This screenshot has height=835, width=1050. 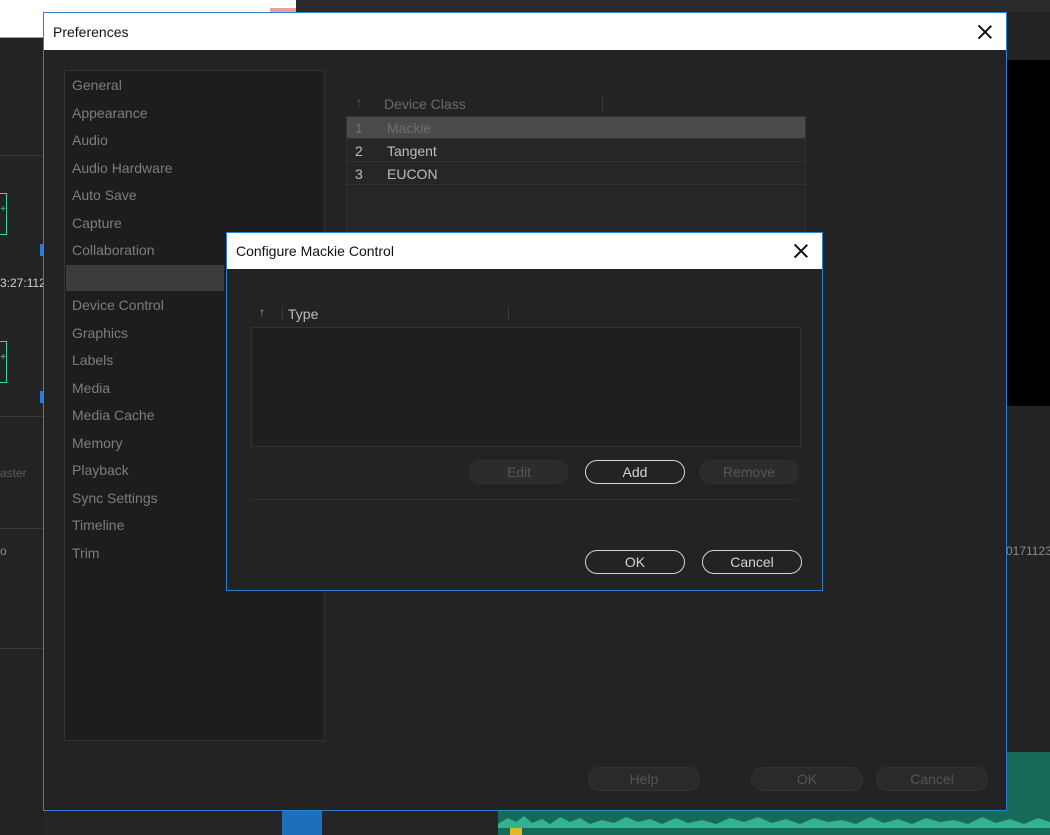 I want to click on table-row: 3 EUCON, so click(x=576, y=174).